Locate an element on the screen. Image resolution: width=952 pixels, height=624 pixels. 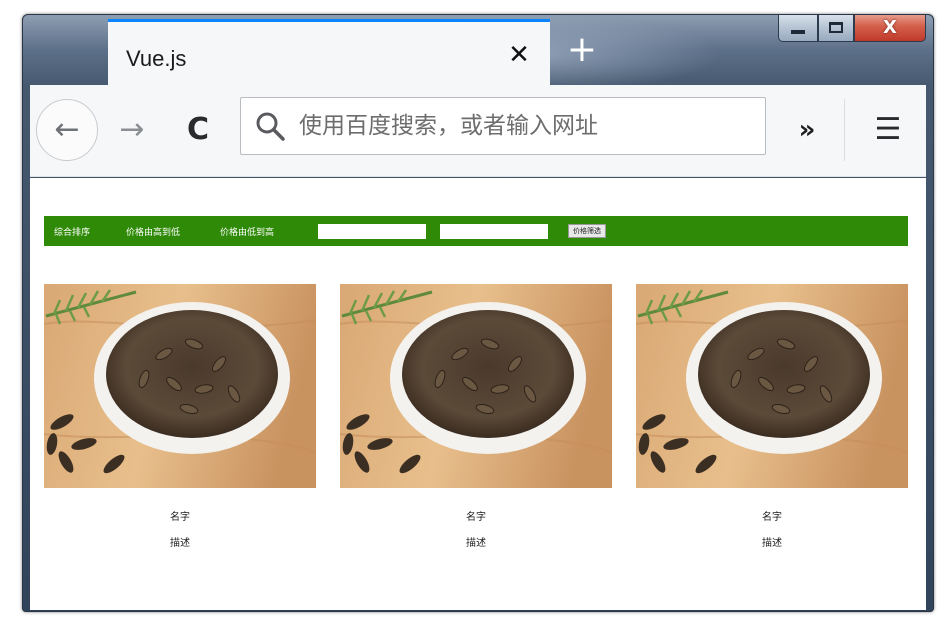
url-bar is located at coordinates (503, 126).